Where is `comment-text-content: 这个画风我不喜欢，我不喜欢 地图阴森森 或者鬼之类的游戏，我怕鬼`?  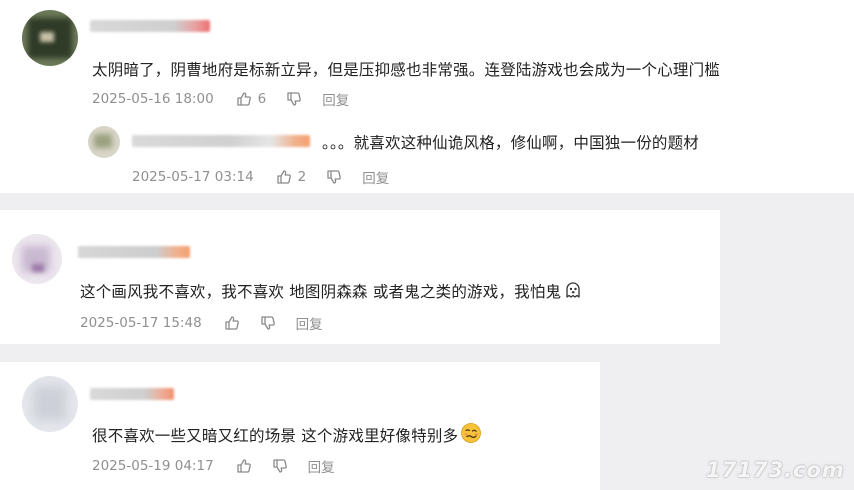
comment-text-content: 这个画风我不喜欢，我不喜欢 地图阴森森 或者鬼之类的游戏，我怕鬼 is located at coordinates (321, 292).